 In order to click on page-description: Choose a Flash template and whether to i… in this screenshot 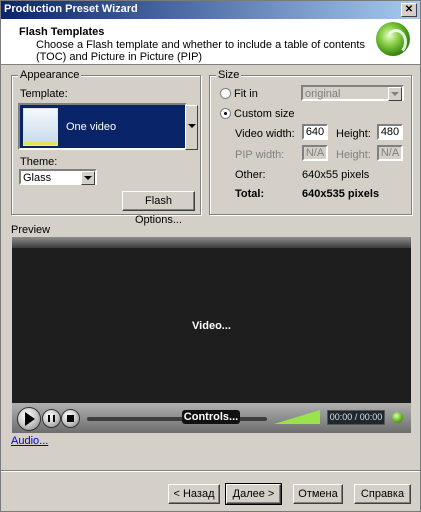, I will do `click(200, 51)`.